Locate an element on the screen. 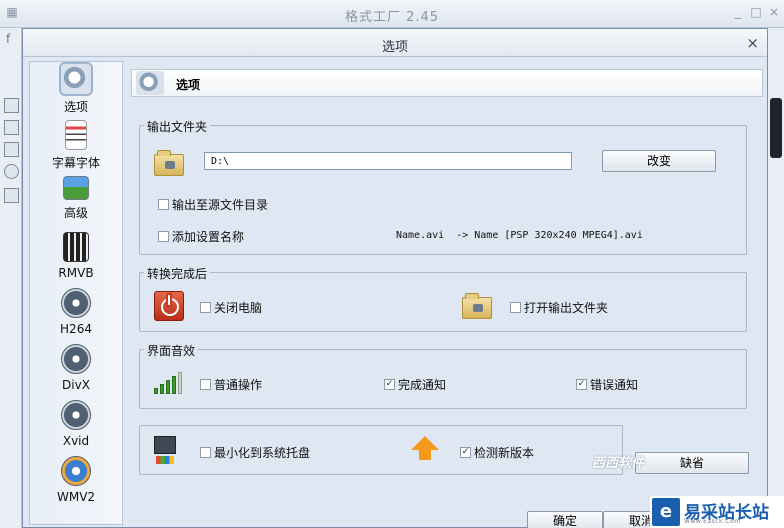 The height and width of the screenshot is (528, 784). tool-advanced-icon is located at coordinates (11, 195).